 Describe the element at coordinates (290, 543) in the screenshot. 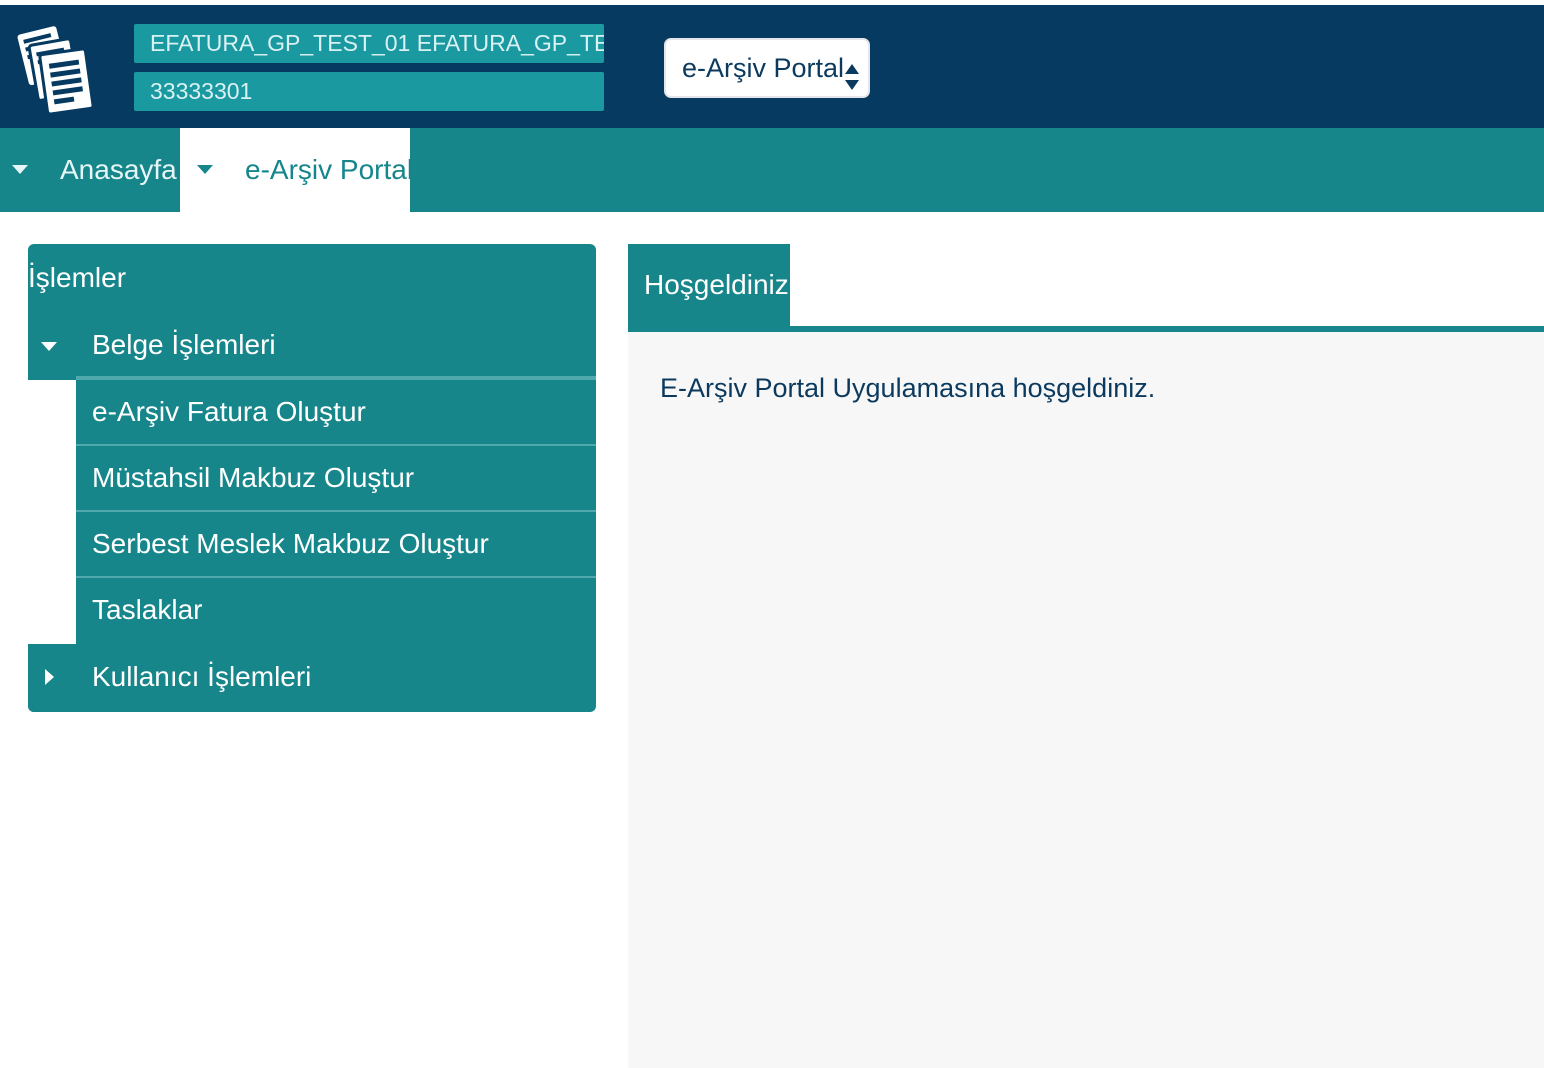

I see `menu-item-label: Serbest Meslek Makbuz Oluştur` at that location.